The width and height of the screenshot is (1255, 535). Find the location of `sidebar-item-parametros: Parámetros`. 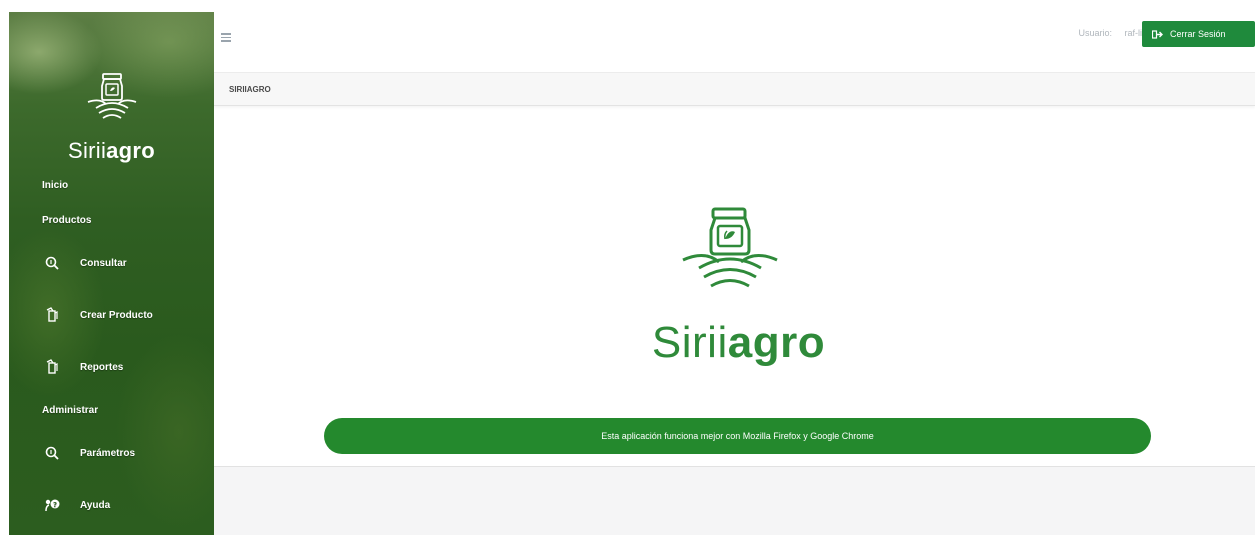

sidebar-item-parametros: Parámetros is located at coordinates (127, 453).